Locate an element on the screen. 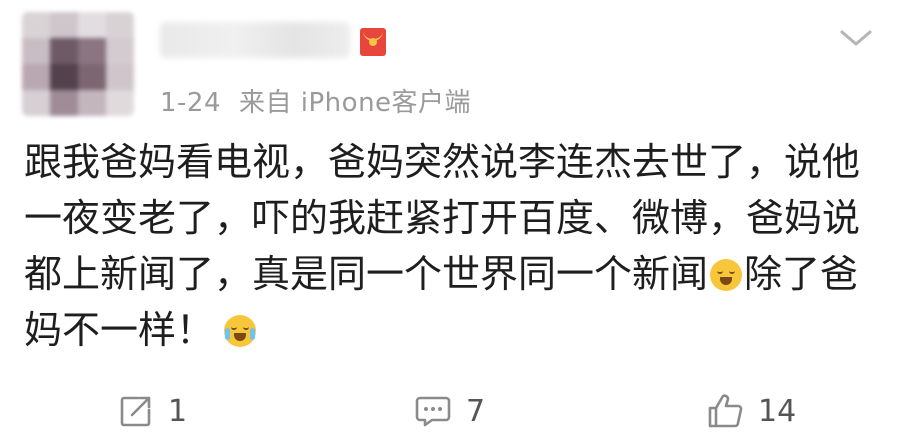 This screenshot has width=900, height=446. post-meta: 1-24 来自 iPhone客户端 is located at coordinates (315, 100).